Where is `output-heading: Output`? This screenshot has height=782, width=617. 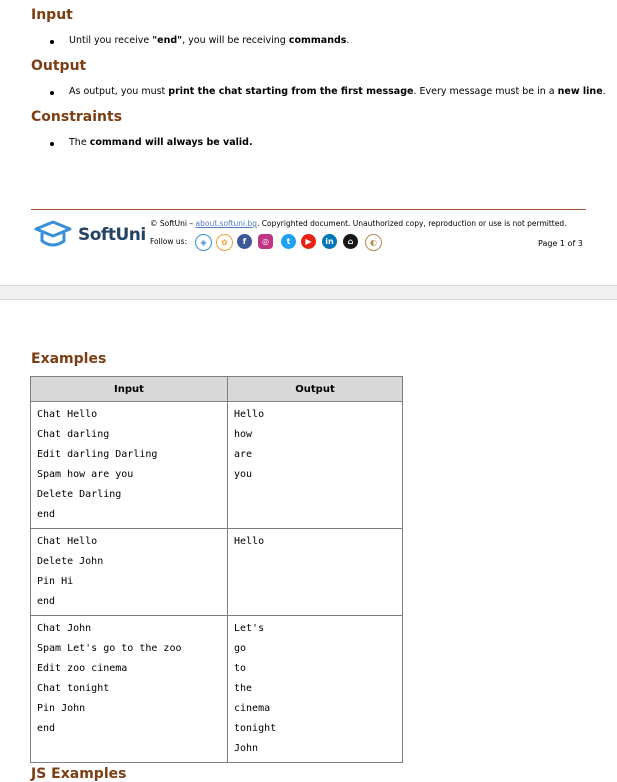 output-heading: Output is located at coordinates (59, 66).